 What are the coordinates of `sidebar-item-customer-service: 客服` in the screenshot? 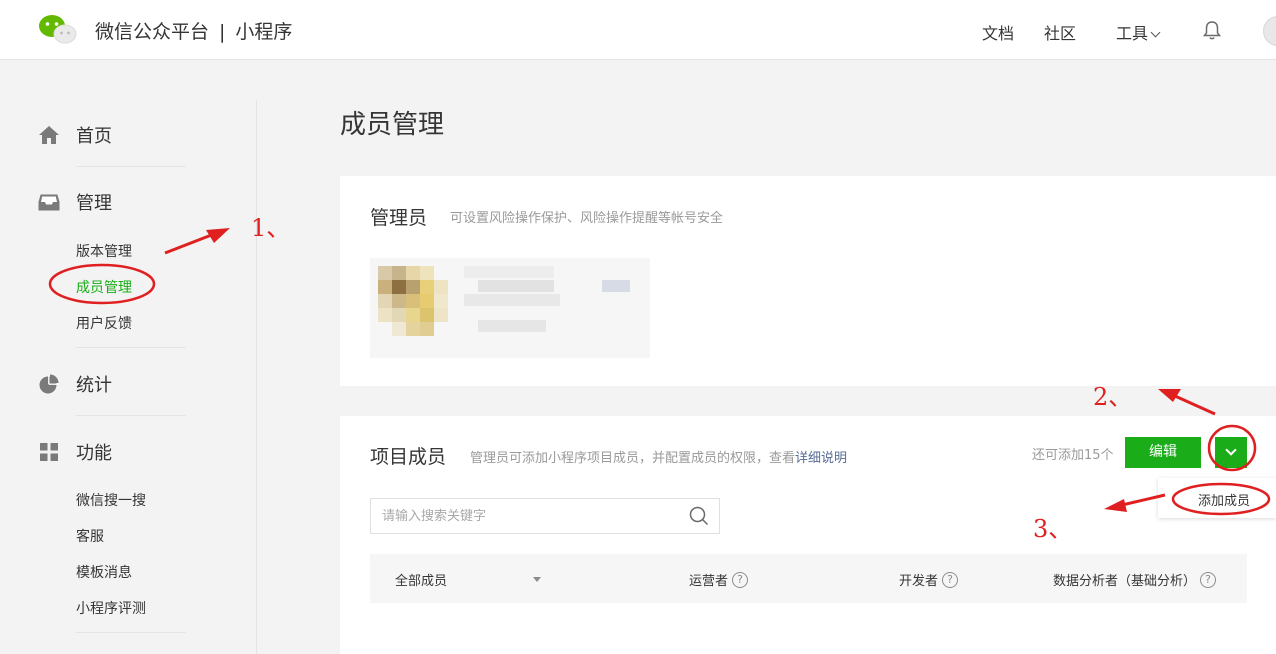 It's located at (90, 536).